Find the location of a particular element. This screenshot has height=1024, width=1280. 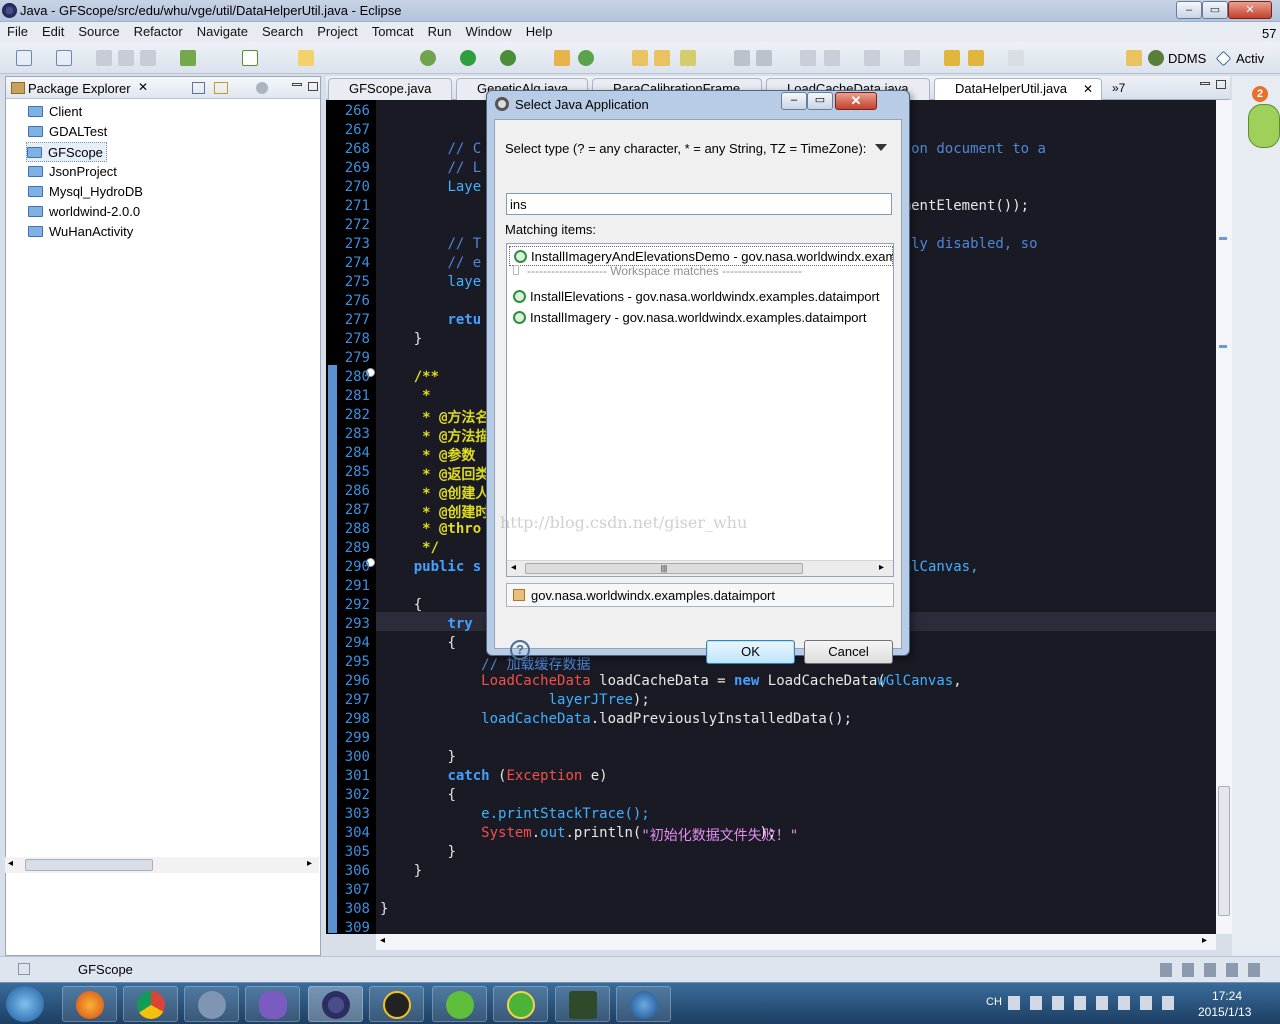

taskbar-qq is located at coordinates (396, 1004).